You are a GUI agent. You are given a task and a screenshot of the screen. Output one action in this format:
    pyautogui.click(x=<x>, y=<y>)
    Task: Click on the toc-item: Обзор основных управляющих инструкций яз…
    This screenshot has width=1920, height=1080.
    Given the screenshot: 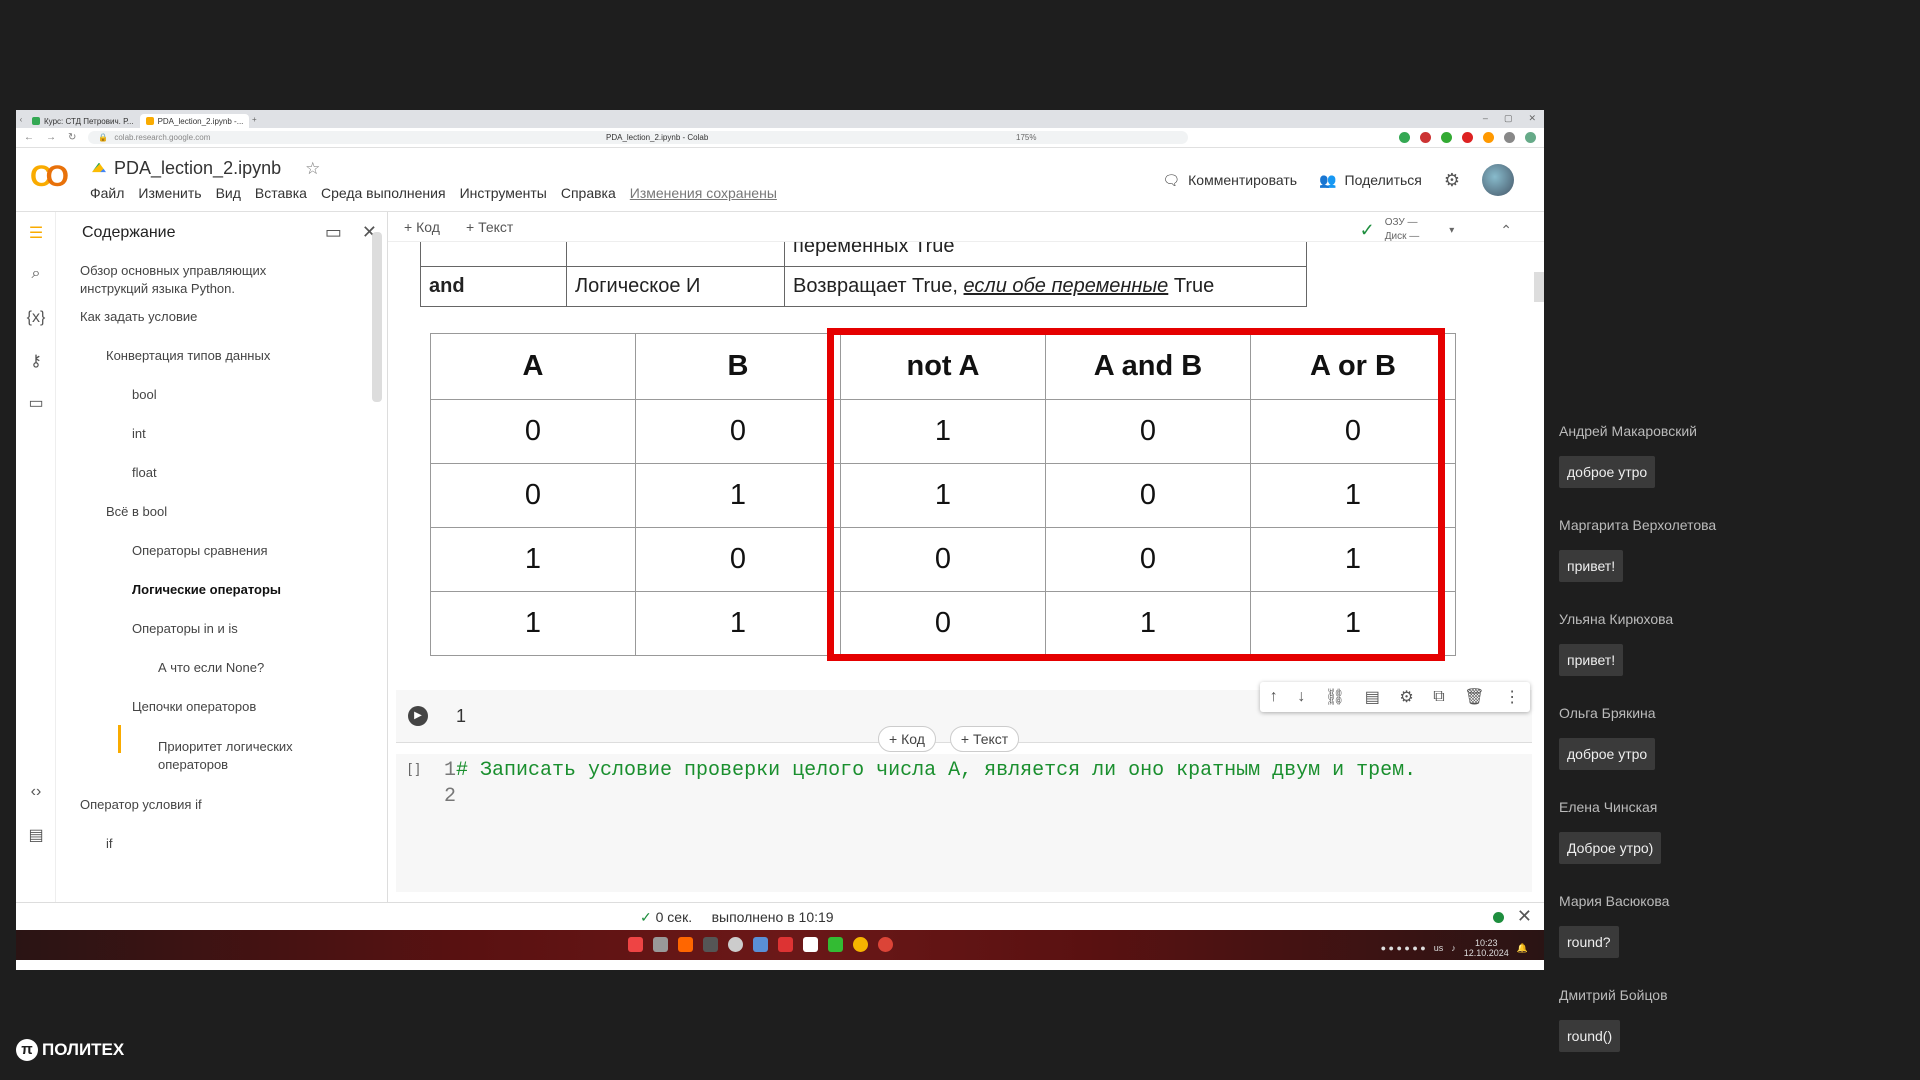 What is the action you would take?
    pyautogui.click(x=195, y=280)
    